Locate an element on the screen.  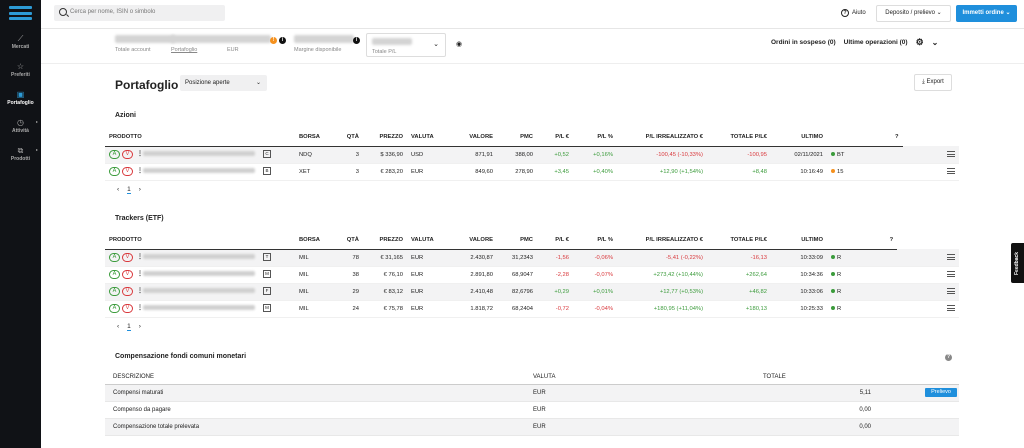
sidebar-item-portafoglio: ▣ Portafoglio is located at coordinates (20, 98).